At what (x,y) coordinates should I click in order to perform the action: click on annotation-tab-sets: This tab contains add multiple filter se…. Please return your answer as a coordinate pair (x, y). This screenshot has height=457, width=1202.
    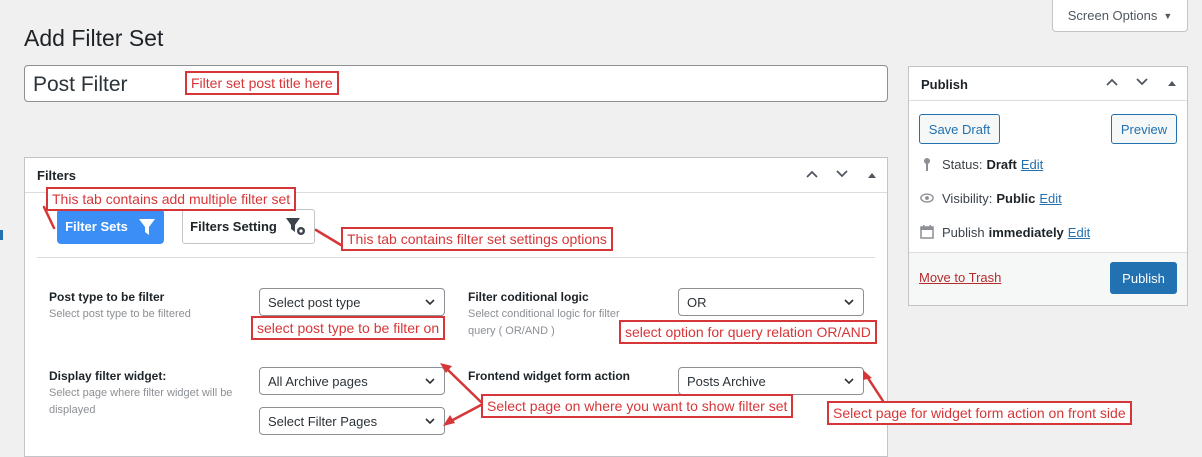
    Looking at the image, I should click on (171, 199).